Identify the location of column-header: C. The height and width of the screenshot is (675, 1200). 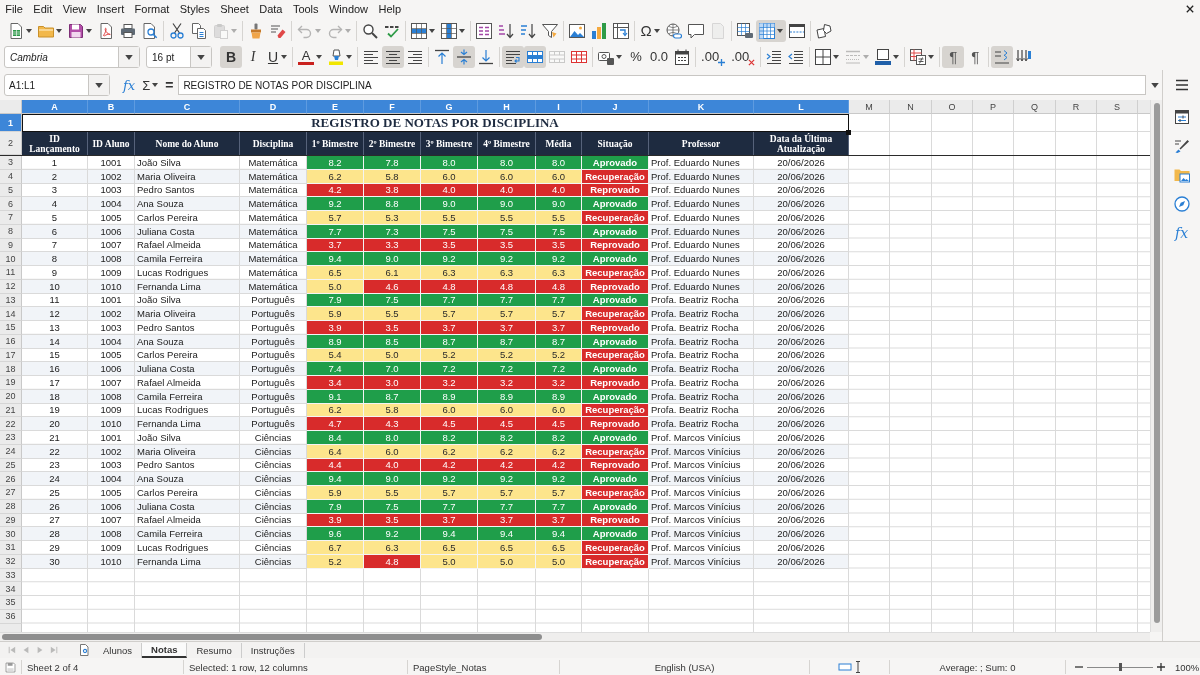
(187, 107).